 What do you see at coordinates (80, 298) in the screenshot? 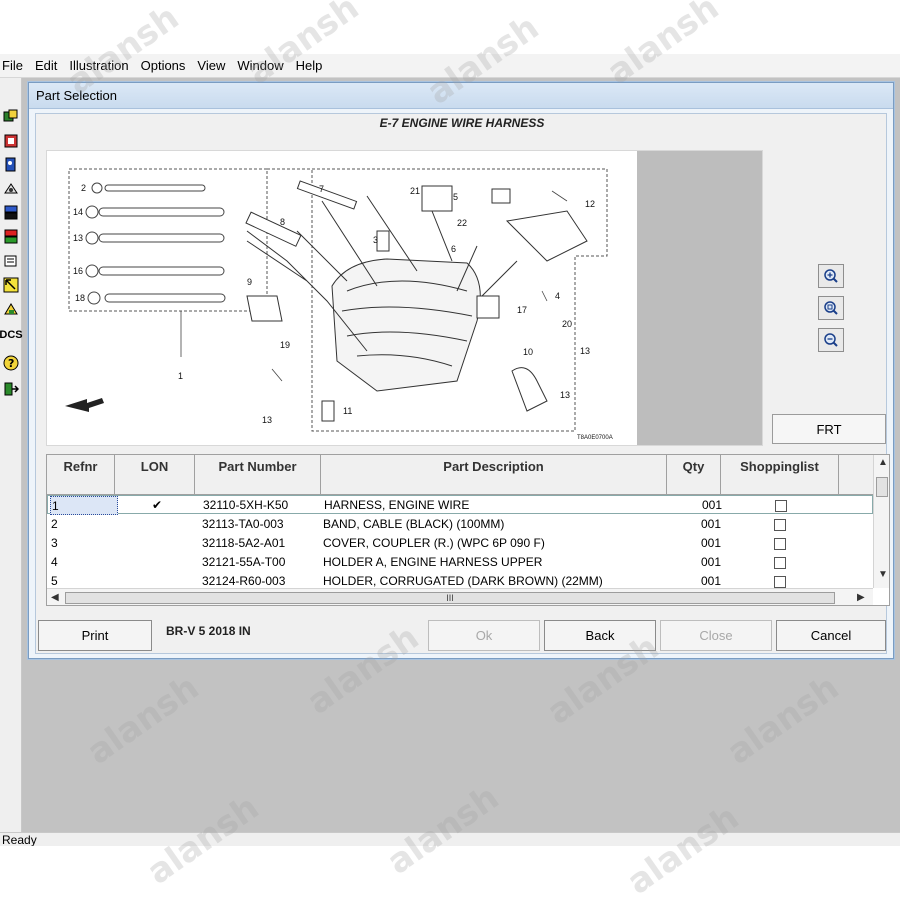
I see `callout-18: 18` at bounding box center [80, 298].